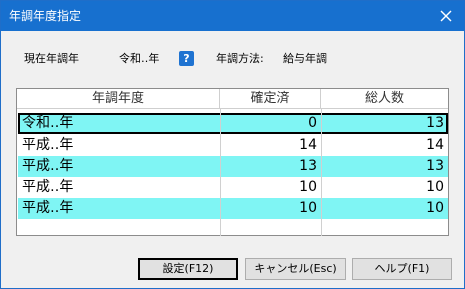  Describe the element at coordinates (240, 58) in the screenshot. I see `method-label: 年調方法:` at that location.